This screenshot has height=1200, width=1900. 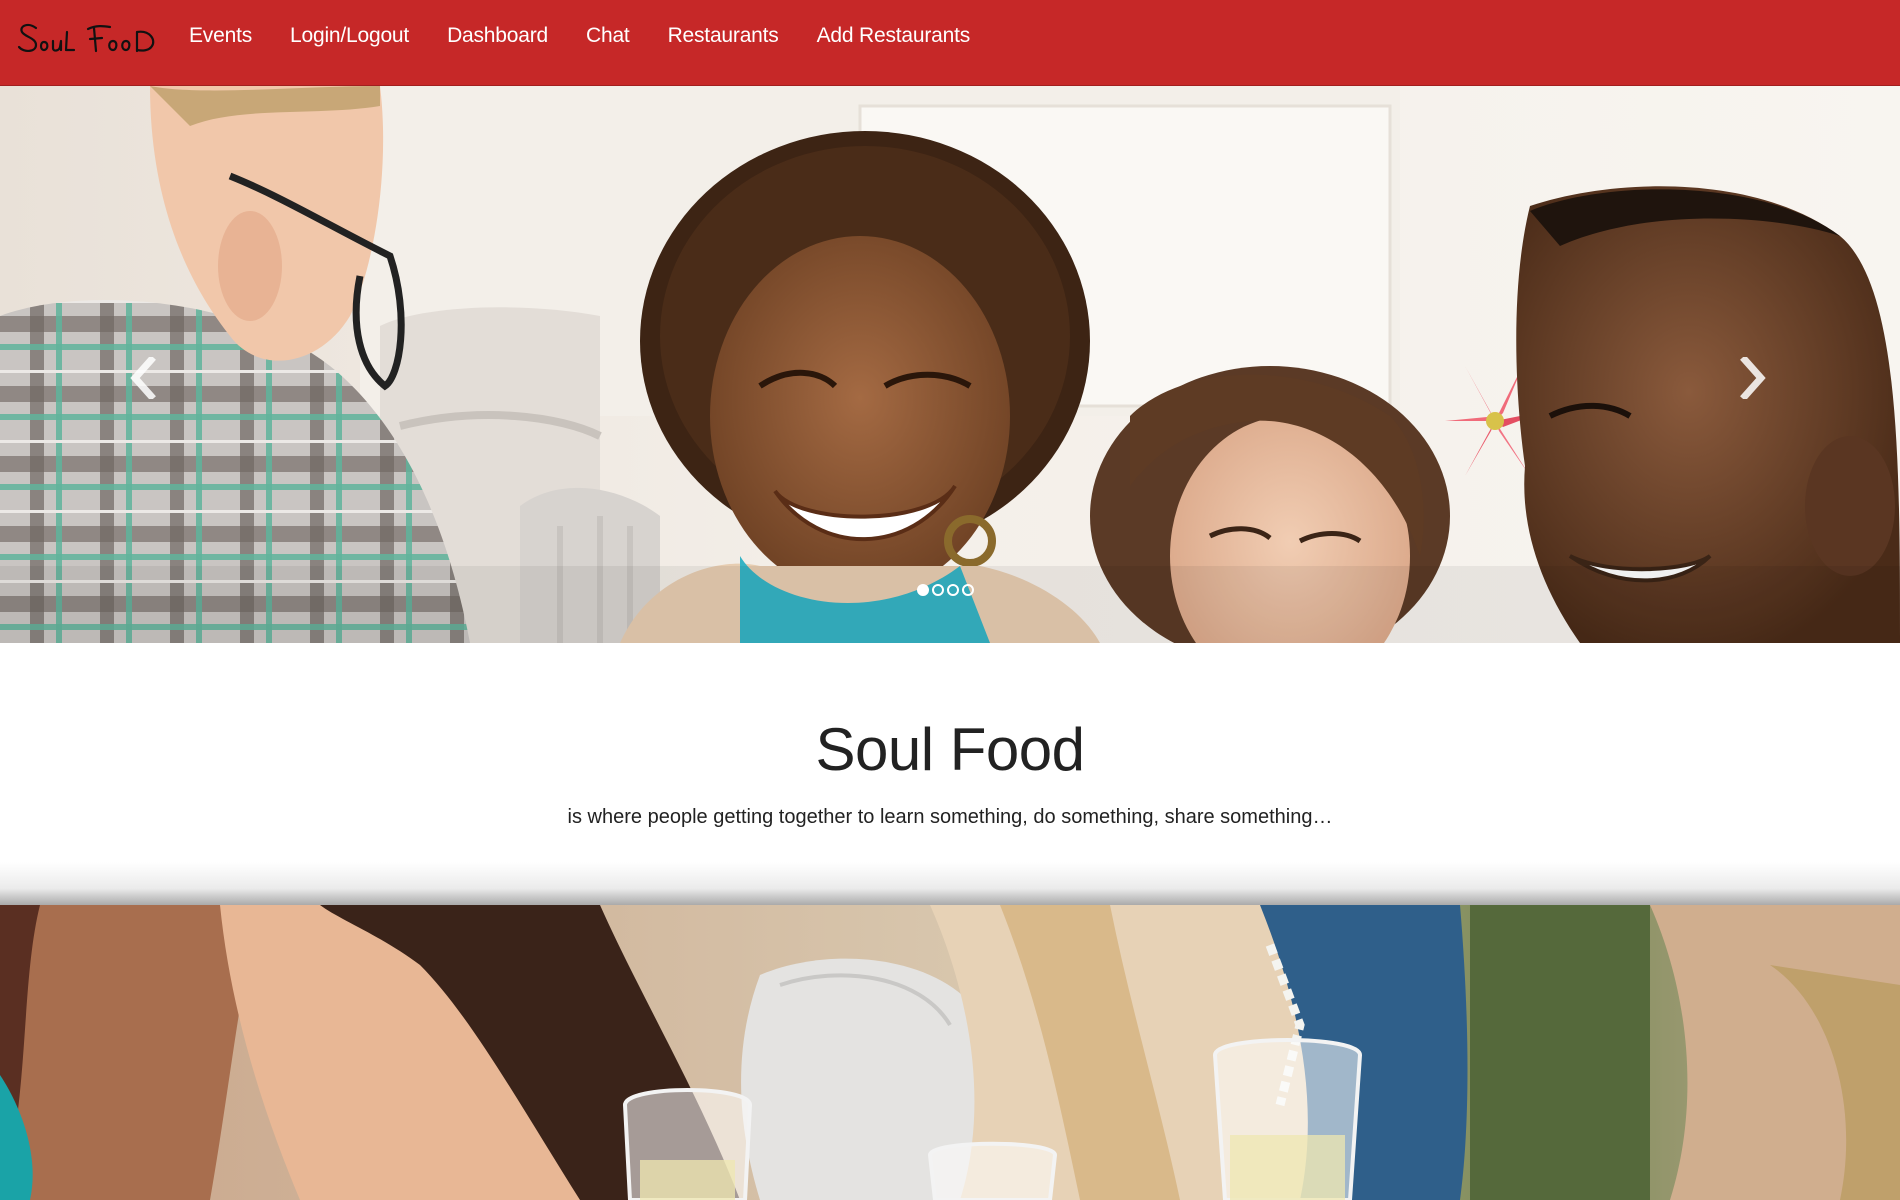 What do you see at coordinates (894, 36) in the screenshot?
I see `nav-link-add-restaurants: Add Restaurants` at bounding box center [894, 36].